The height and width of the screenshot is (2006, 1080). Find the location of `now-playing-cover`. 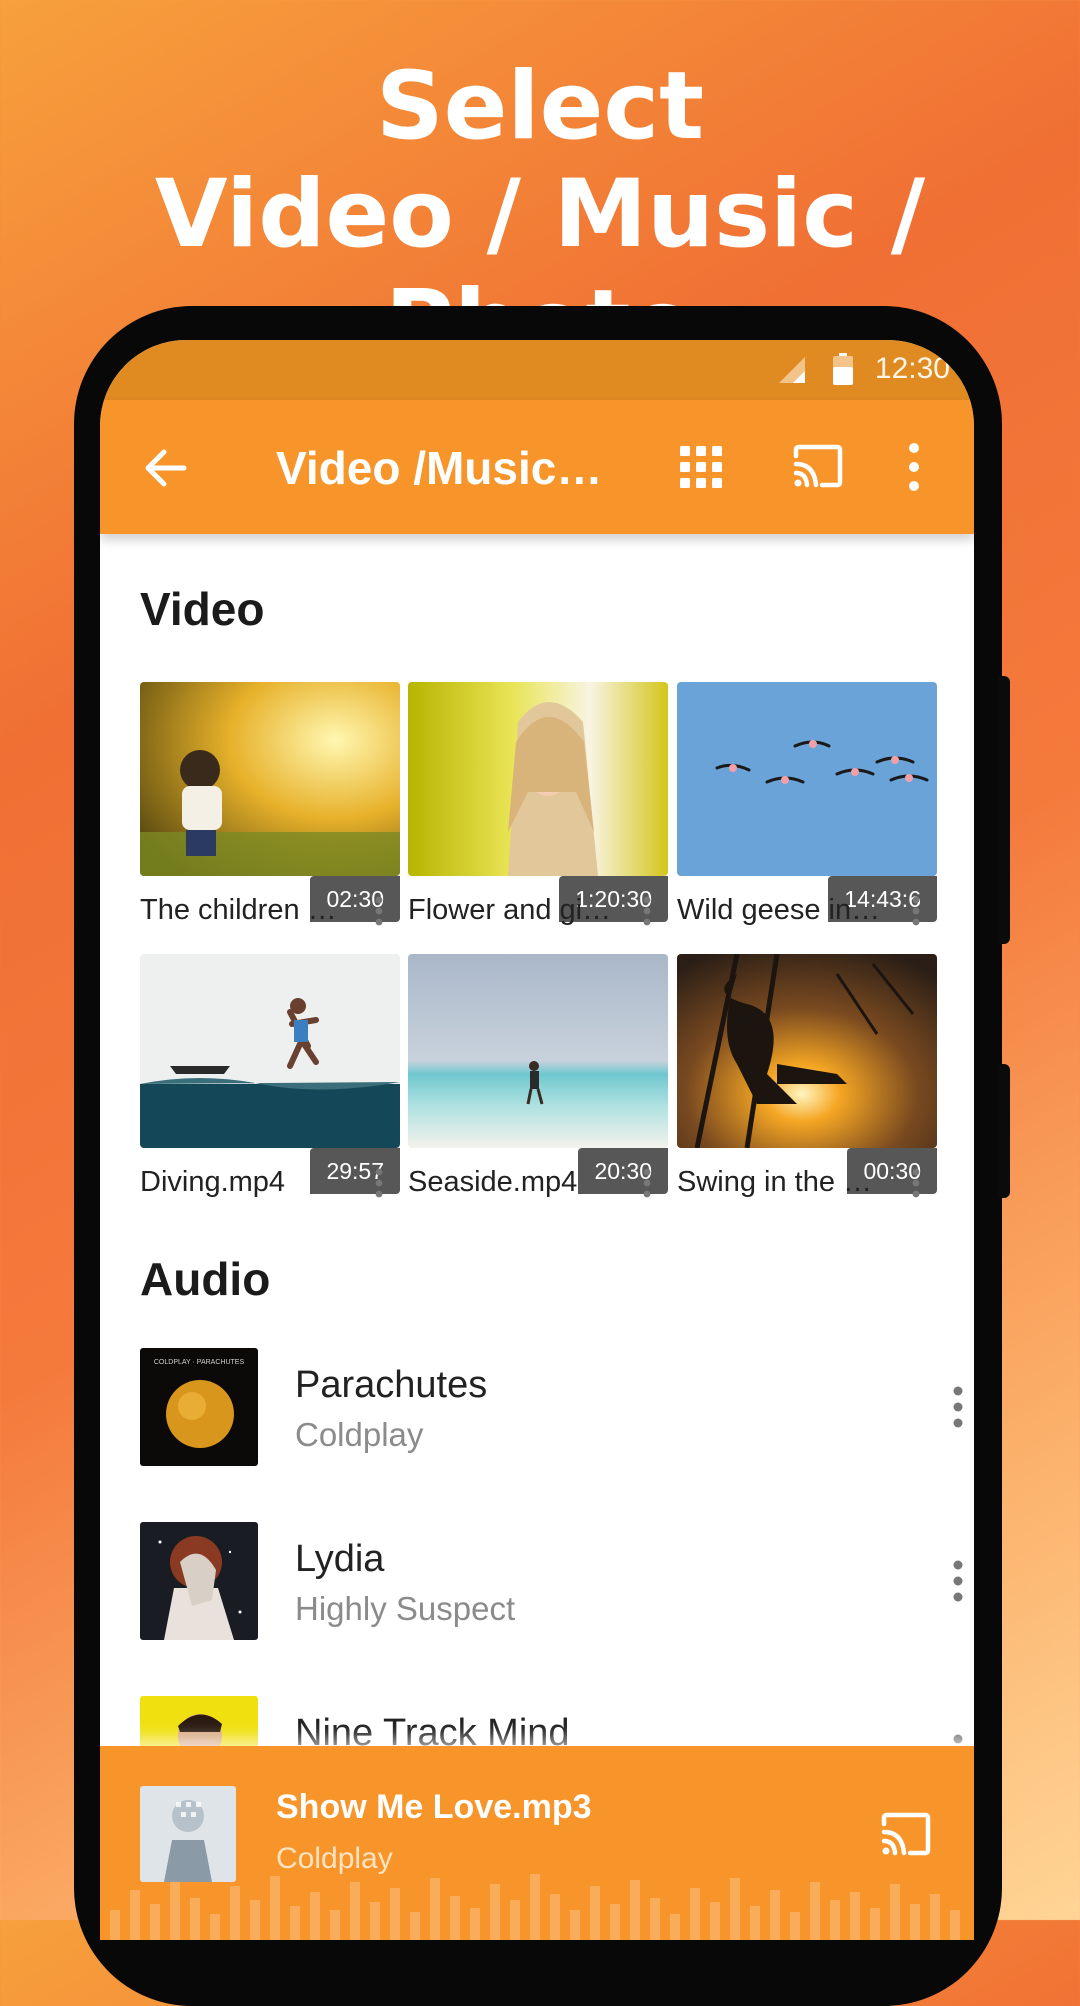

now-playing-cover is located at coordinates (188, 1834).